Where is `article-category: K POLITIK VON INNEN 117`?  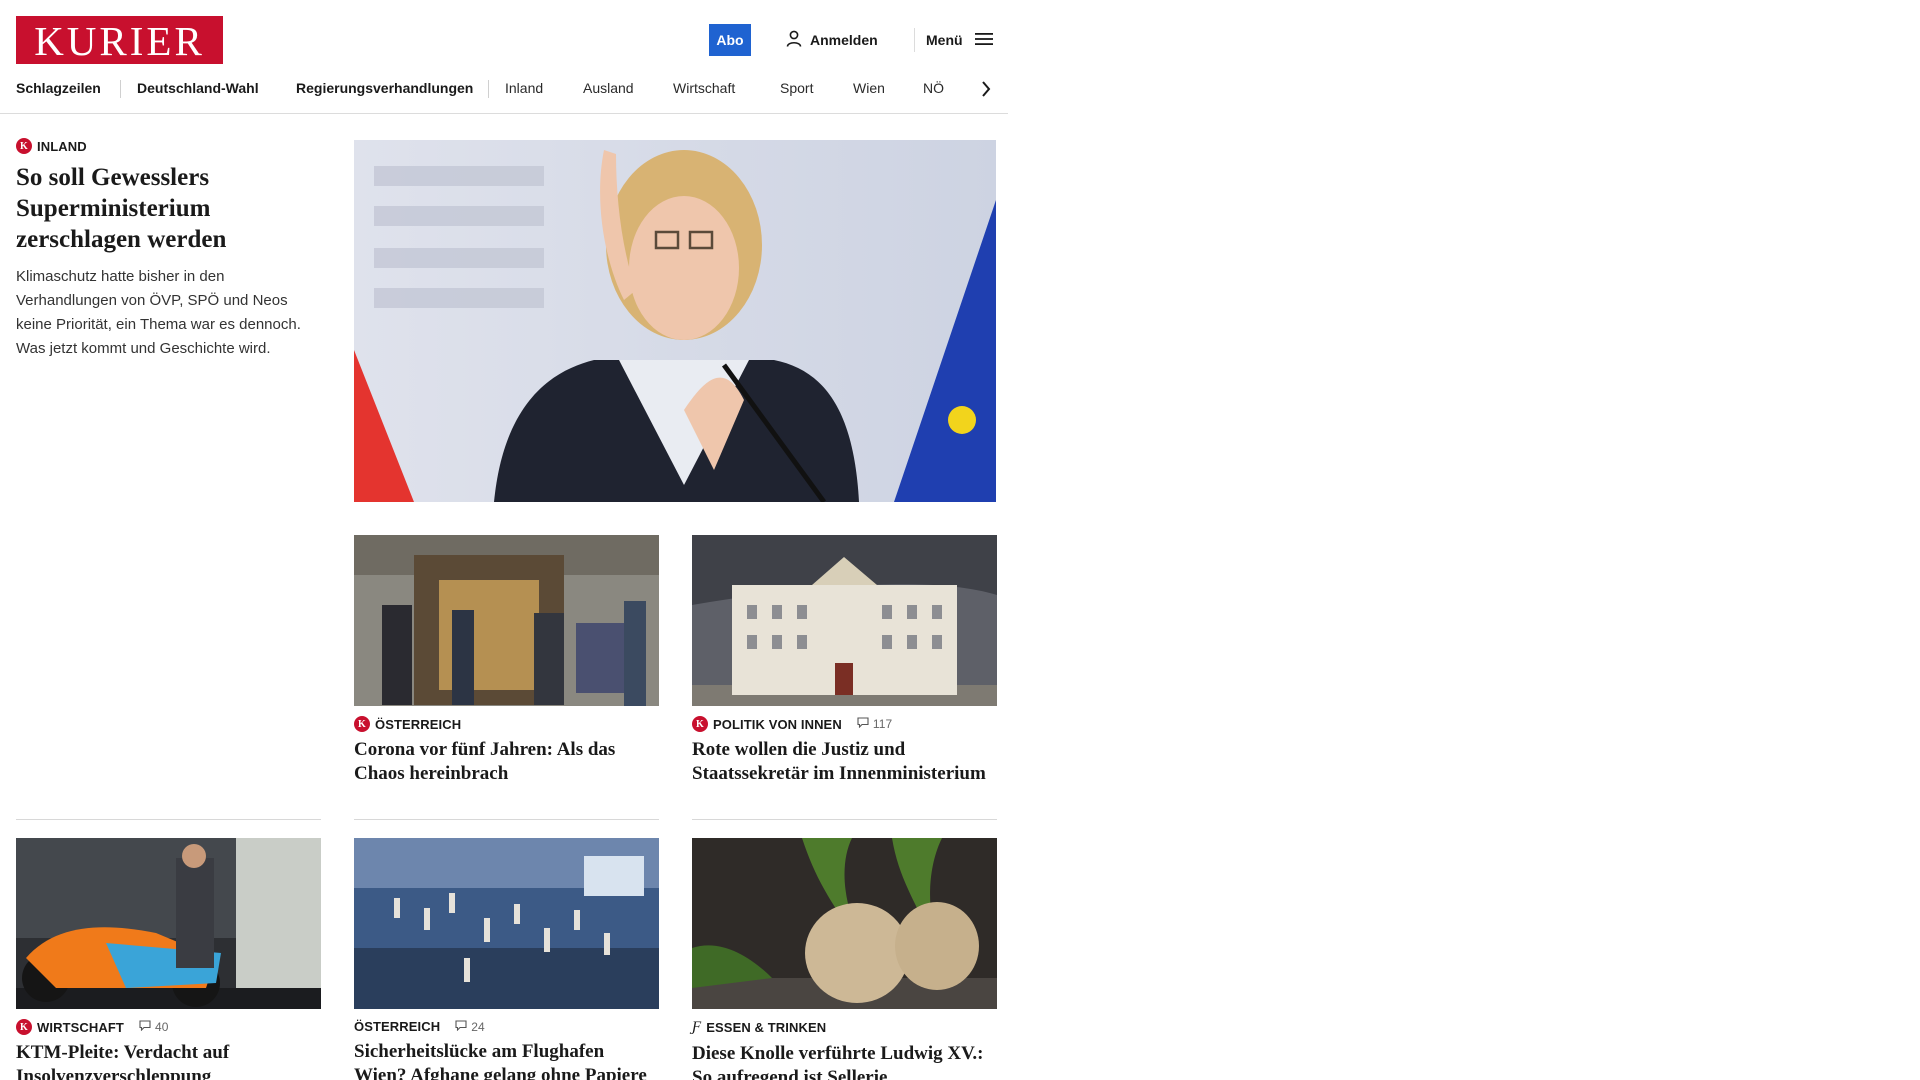 article-category: K POLITIK VON INNEN 117 is located at coordinates (844, 724).